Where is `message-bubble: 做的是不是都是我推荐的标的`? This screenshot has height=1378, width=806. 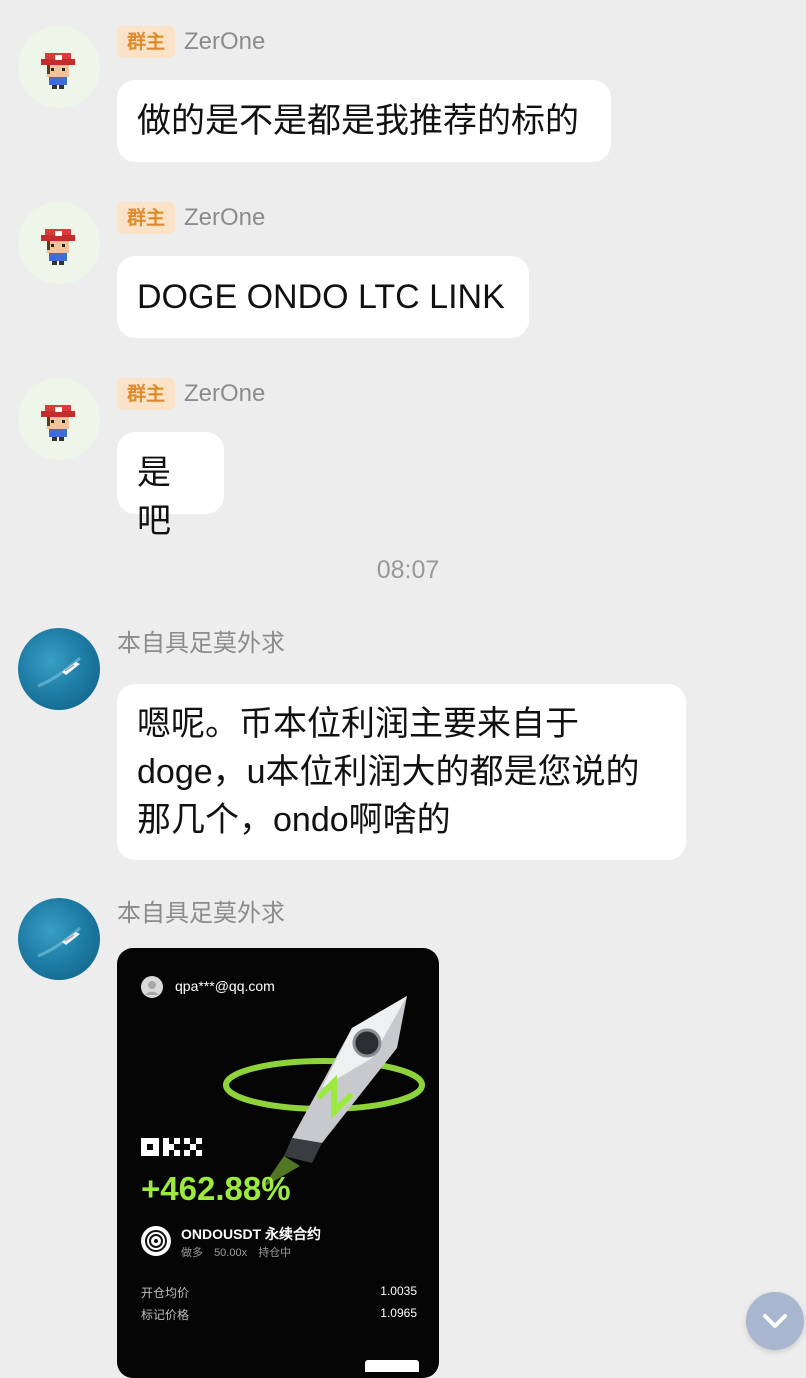
message-bubble: 做的是不是都是我推荐的标的 is located at coordinates (364, 121).